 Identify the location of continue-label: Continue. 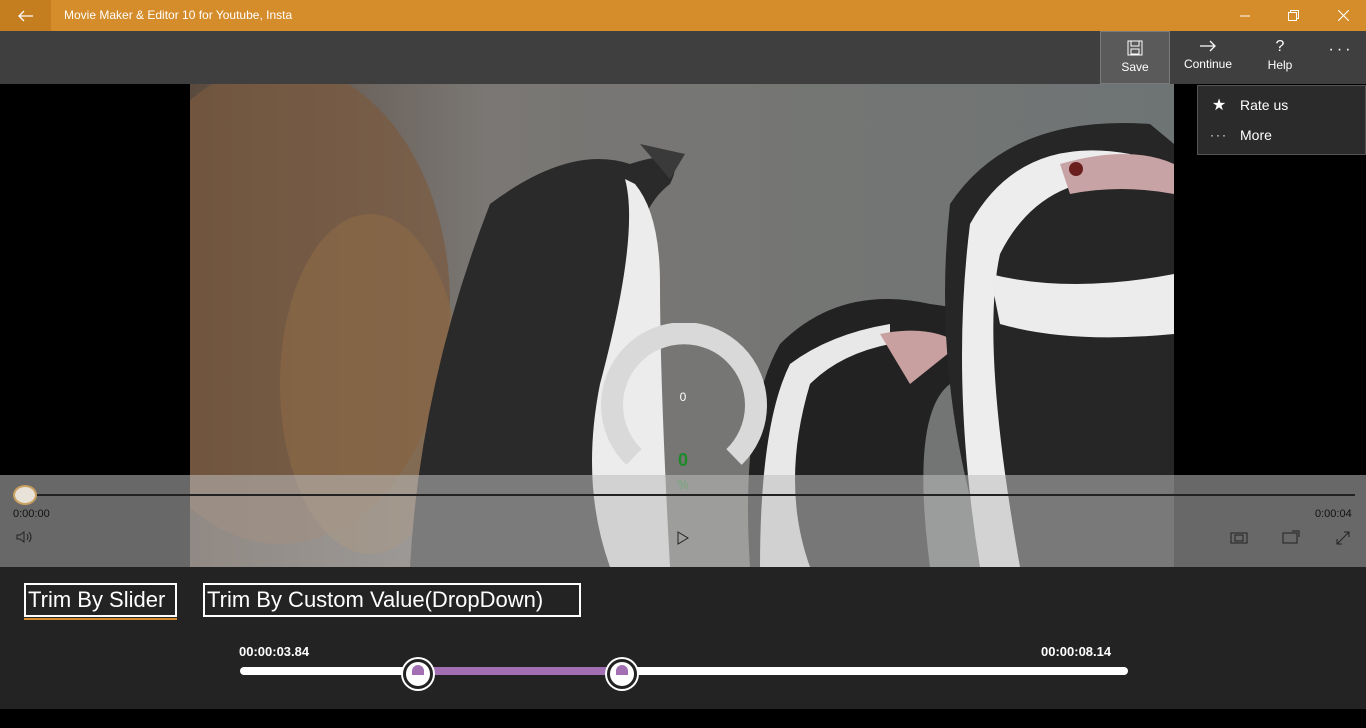
(1208, 64).